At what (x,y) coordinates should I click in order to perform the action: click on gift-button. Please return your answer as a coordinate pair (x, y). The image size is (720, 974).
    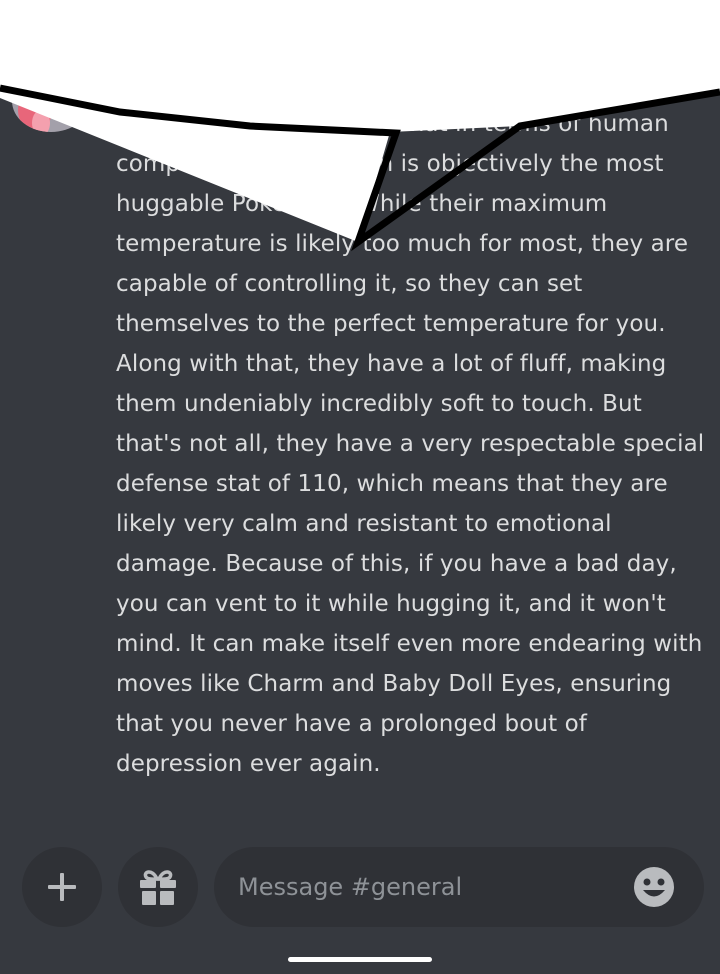
    Looking at the image, I should click on (158, 887).